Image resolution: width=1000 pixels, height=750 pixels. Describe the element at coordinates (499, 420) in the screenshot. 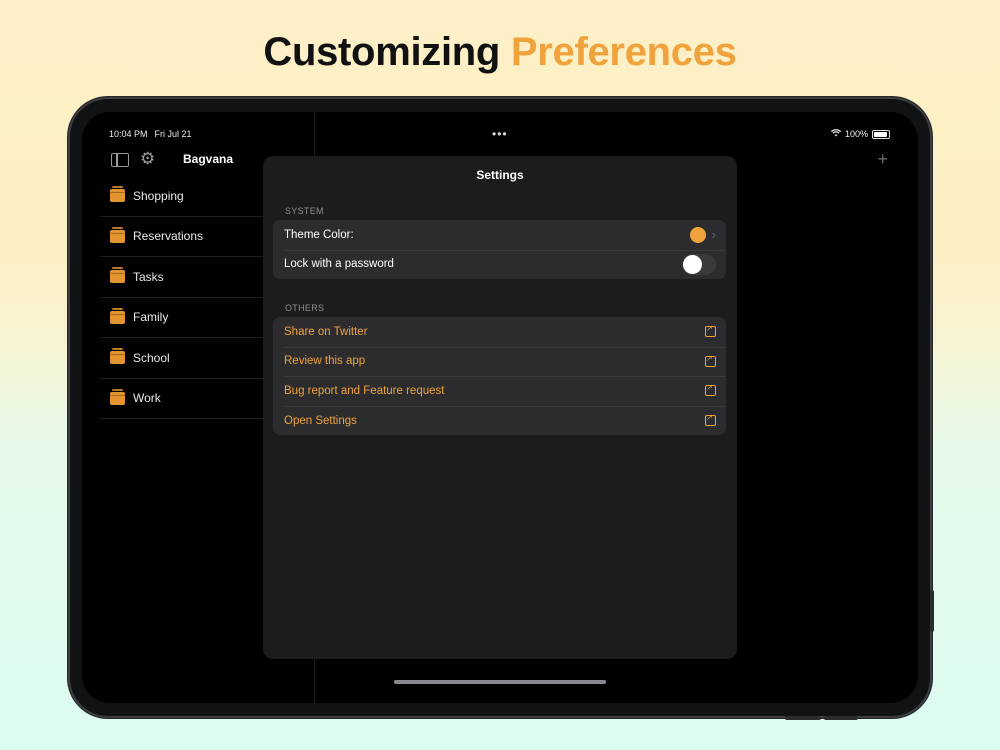

I see `open-settings-row: Open Settings` at that location.